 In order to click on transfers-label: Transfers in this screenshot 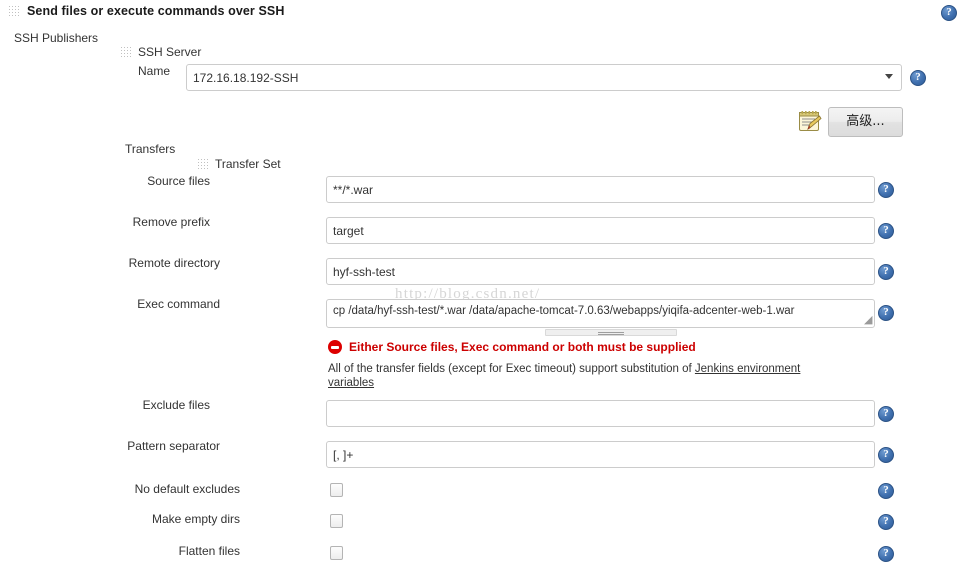, I will do `click(150, 149)`.